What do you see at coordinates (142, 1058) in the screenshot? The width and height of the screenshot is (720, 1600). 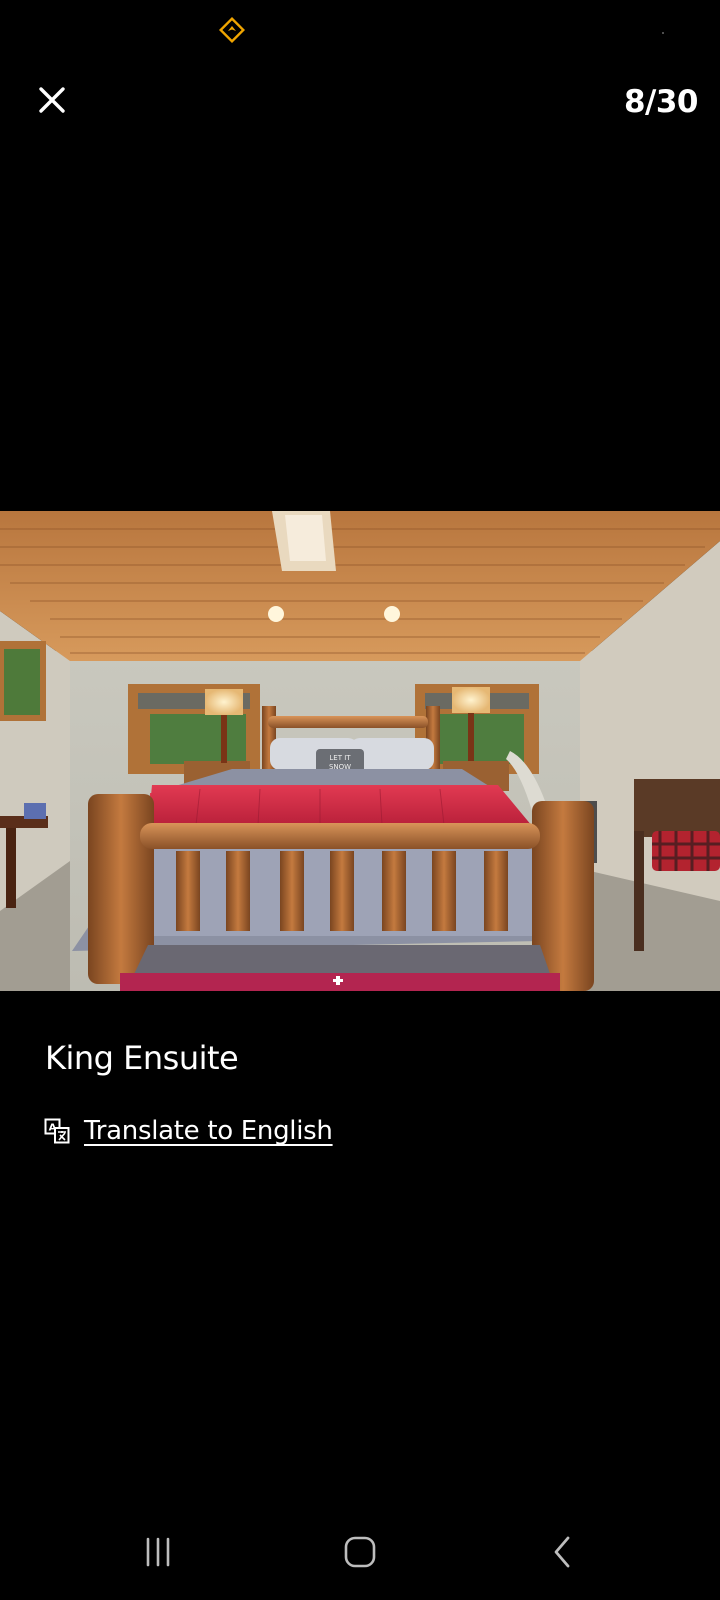 I see `photo-caption: King Ensuite` at bounding box center [142, 1058].